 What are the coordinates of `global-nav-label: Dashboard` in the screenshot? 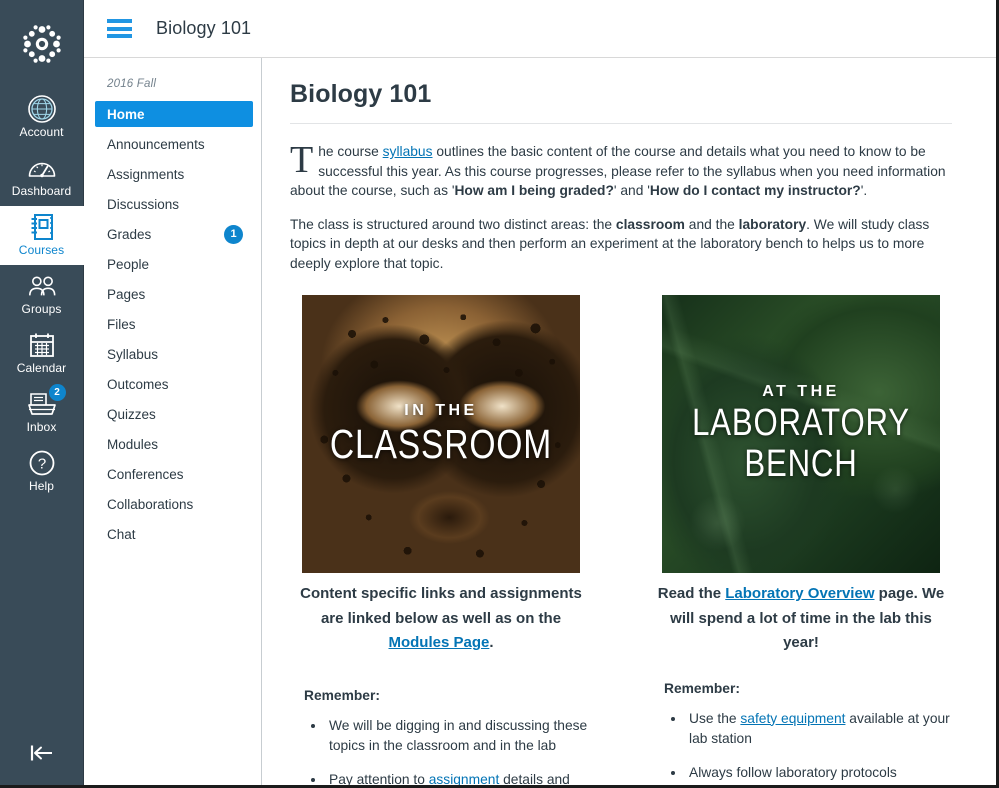 It's located at (41, 191).